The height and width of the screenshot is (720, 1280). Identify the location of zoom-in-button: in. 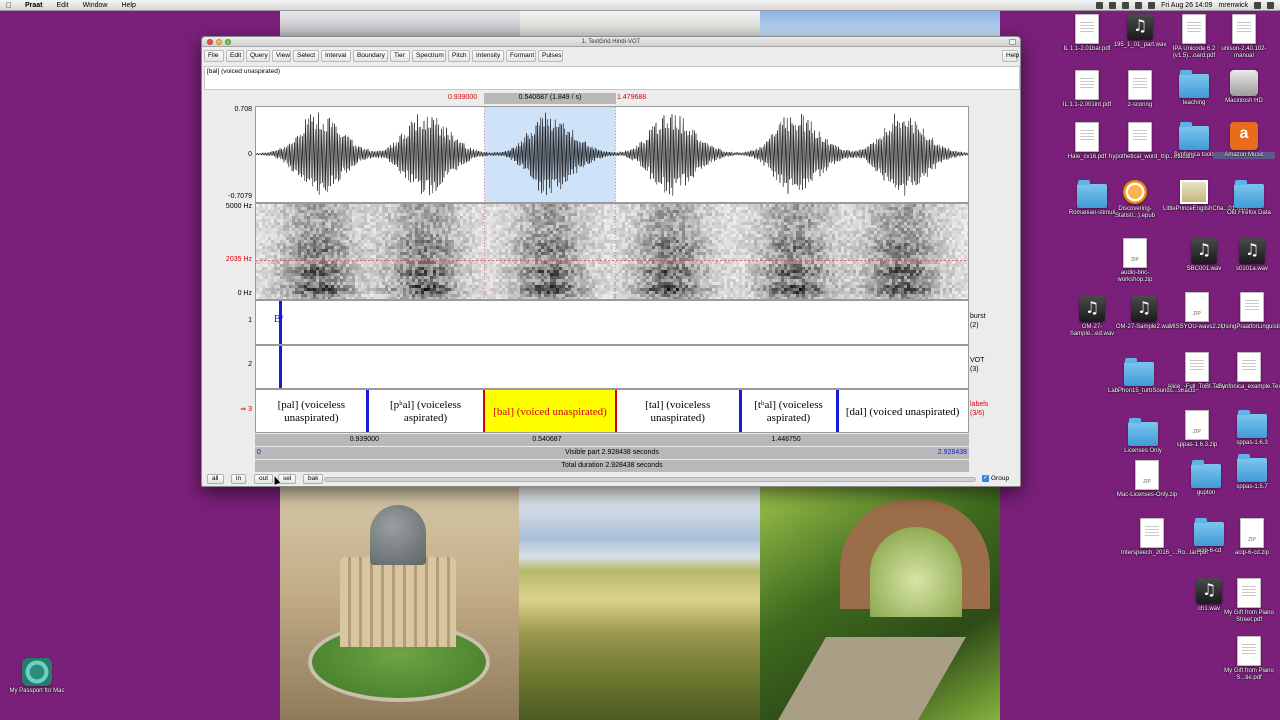
(239, 479).